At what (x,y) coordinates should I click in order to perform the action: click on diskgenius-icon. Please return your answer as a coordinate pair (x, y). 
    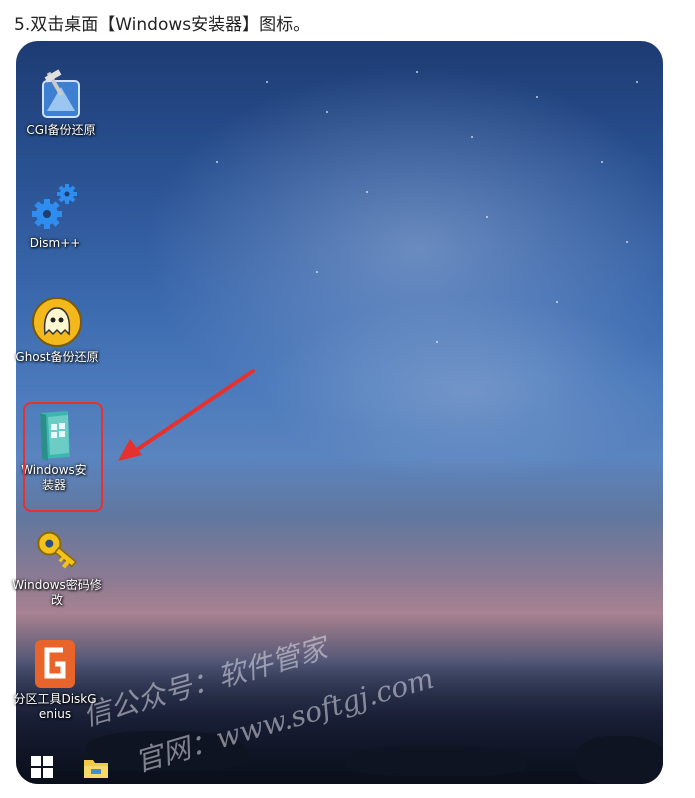
    Looking at the image, I should click on (55, 664).